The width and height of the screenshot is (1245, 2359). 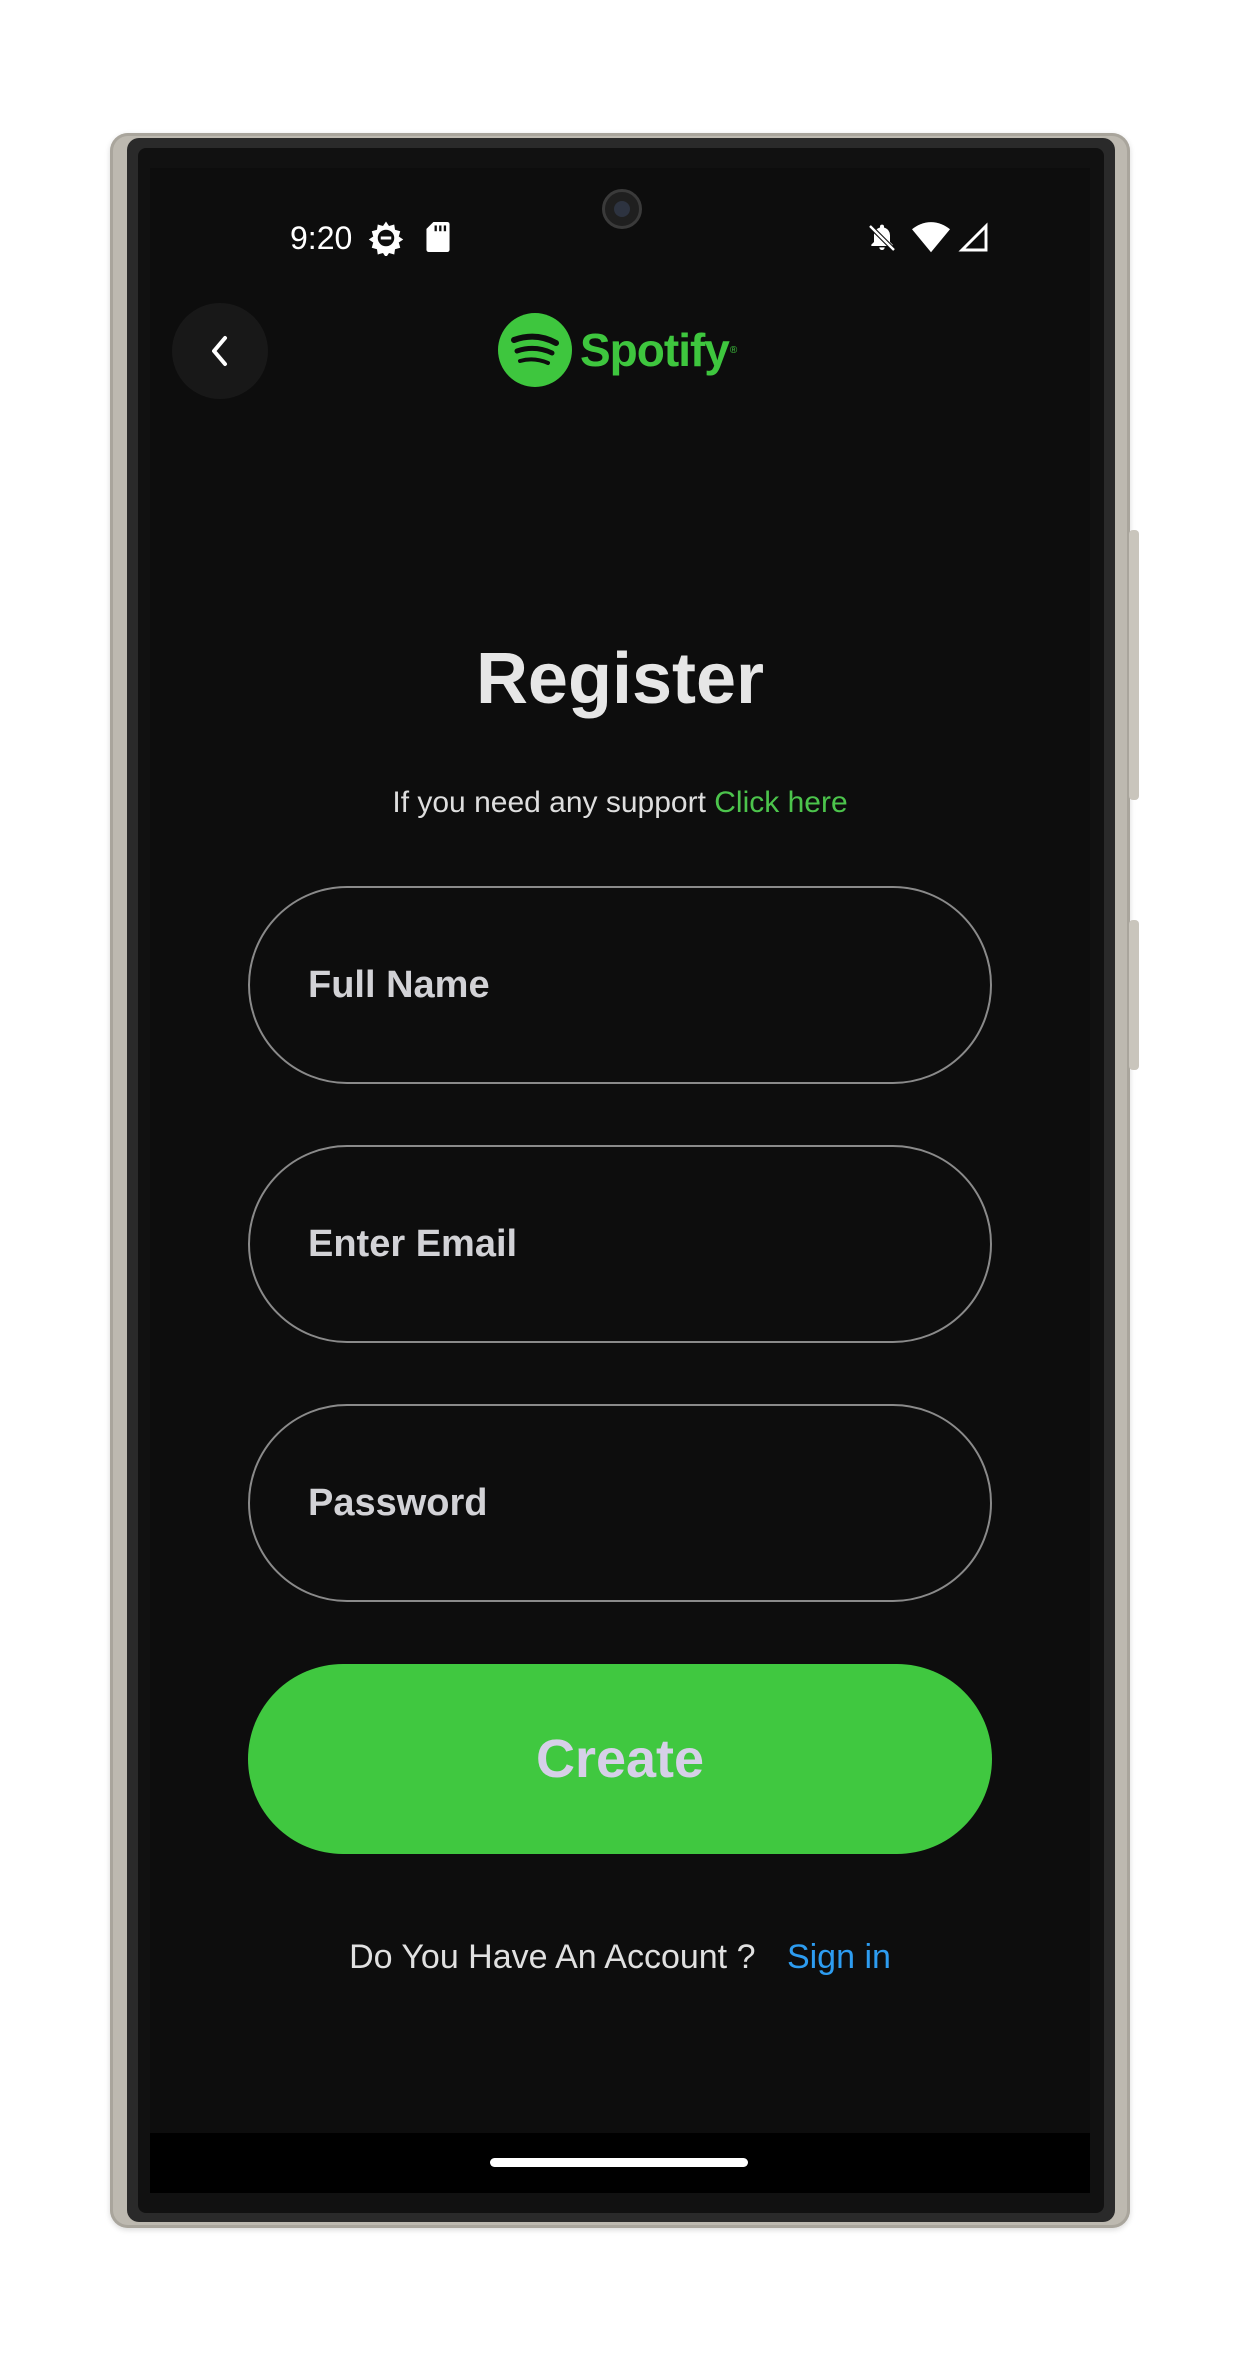 I want to click on logo-registered-mark: ®, so click(x=733, y=350).